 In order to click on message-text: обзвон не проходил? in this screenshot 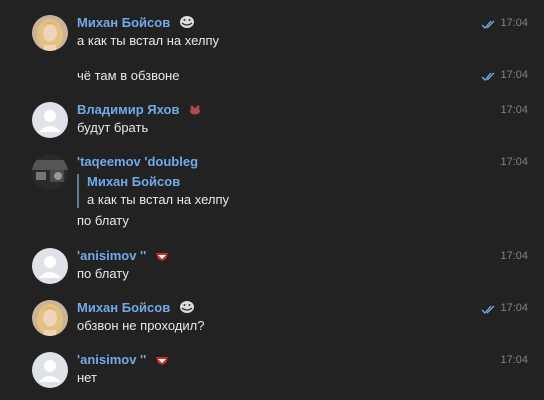, I will do `click(141, 325)`.